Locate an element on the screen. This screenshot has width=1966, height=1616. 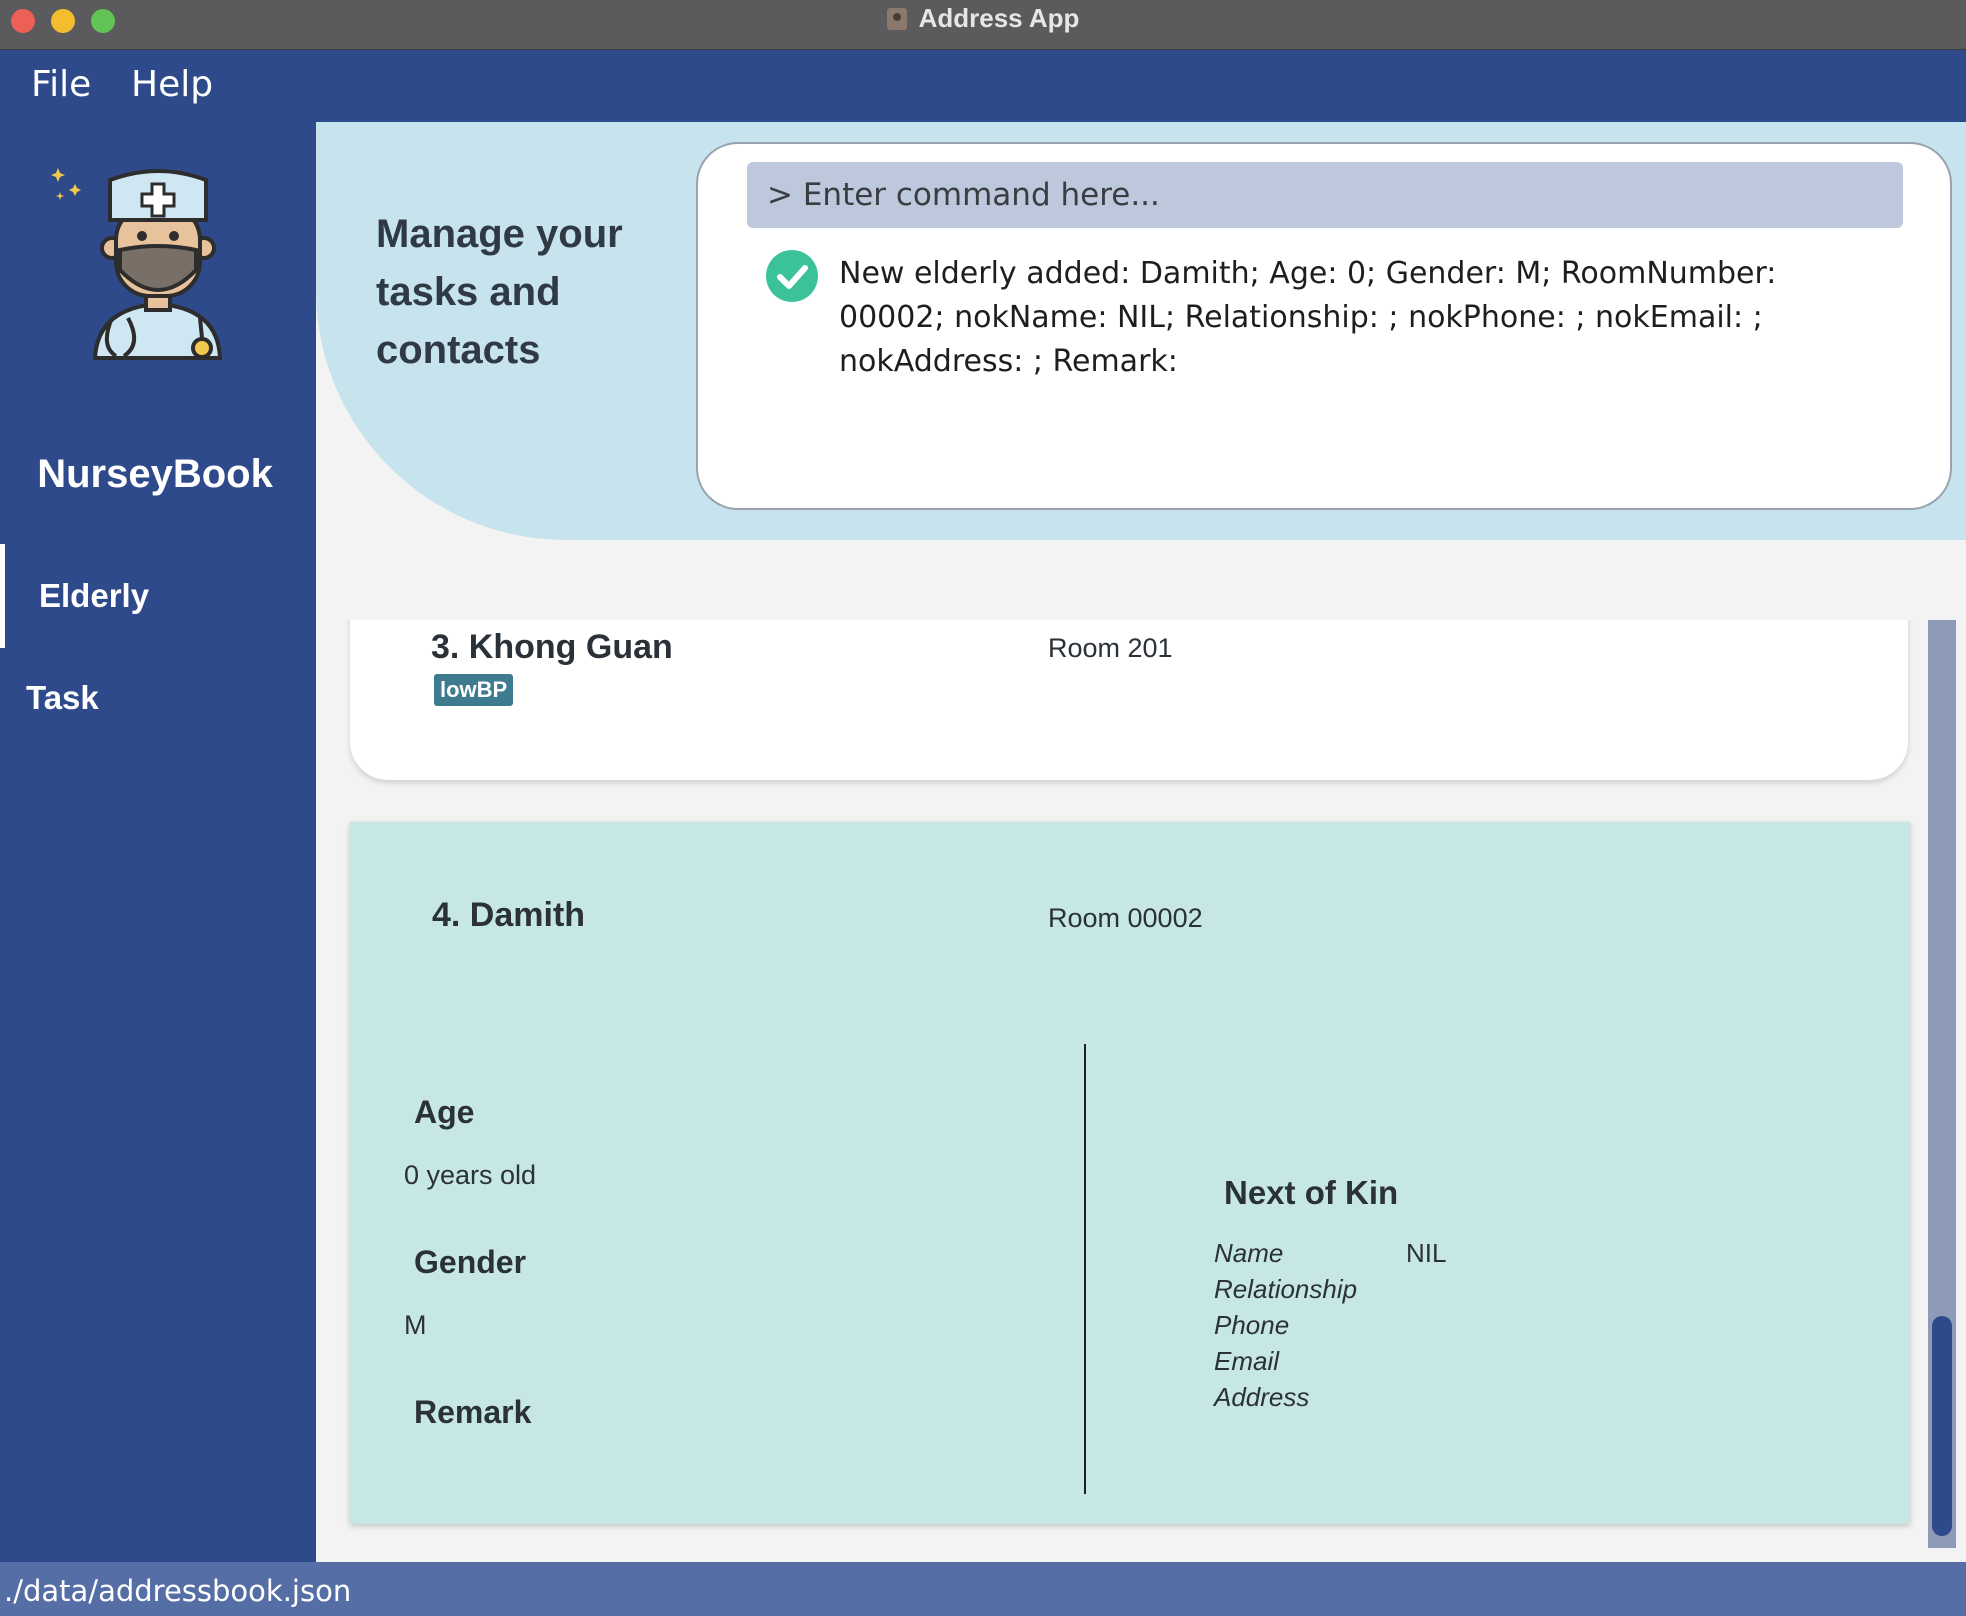
menu-help: Help is located at coordinates (172, 84).